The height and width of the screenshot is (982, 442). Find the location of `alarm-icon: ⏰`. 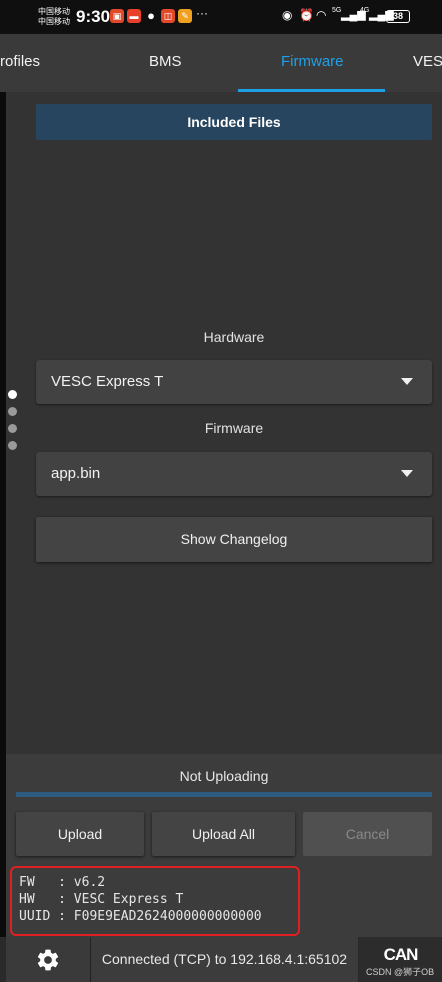

alarm-icon: ⏰ is located at coordinates (306, 15).